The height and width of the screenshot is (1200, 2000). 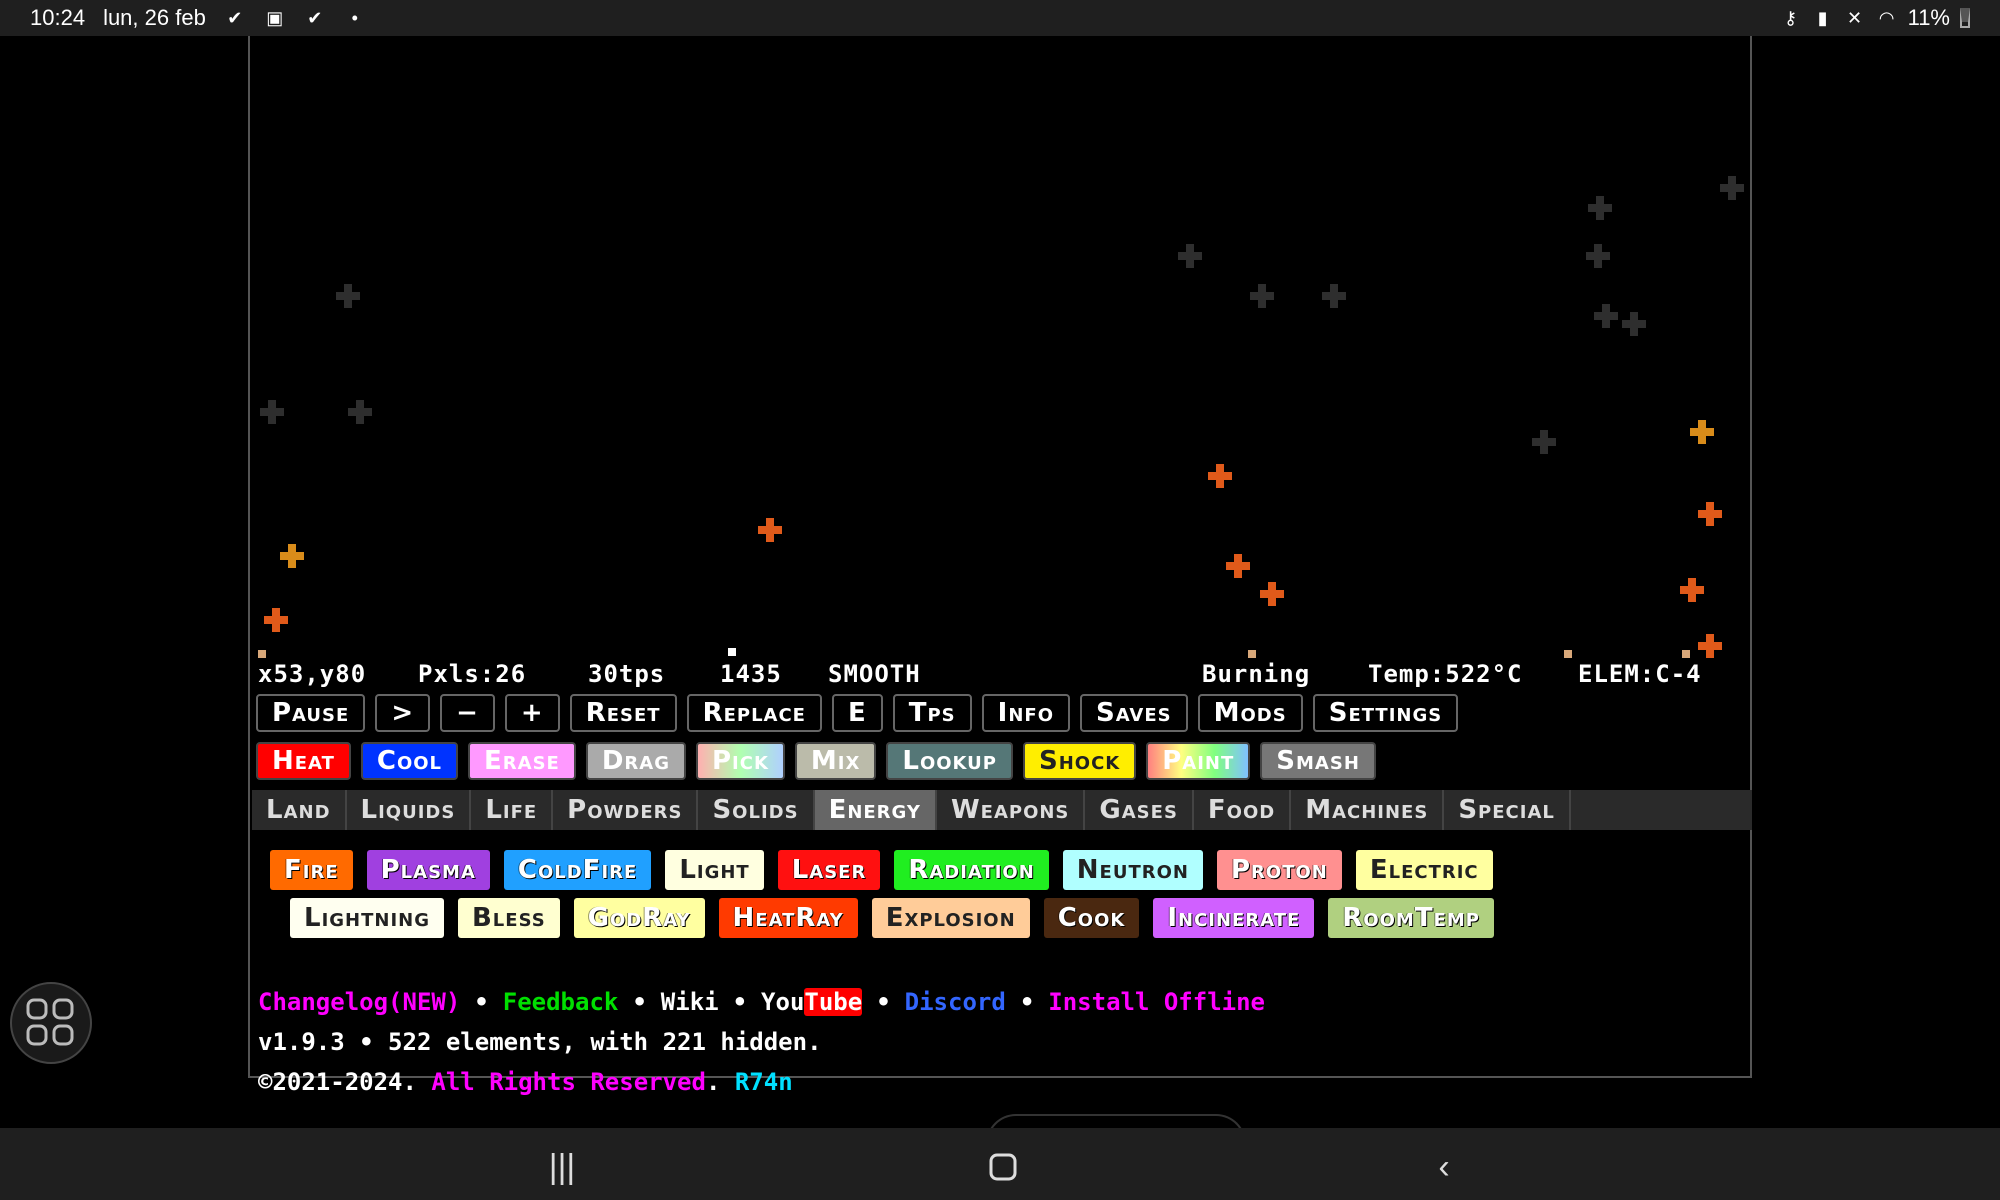 What do you see at coordinates (1507, 810) in the screenshot?
I see `category-tab: Special` at bounding box center [1507, 810].